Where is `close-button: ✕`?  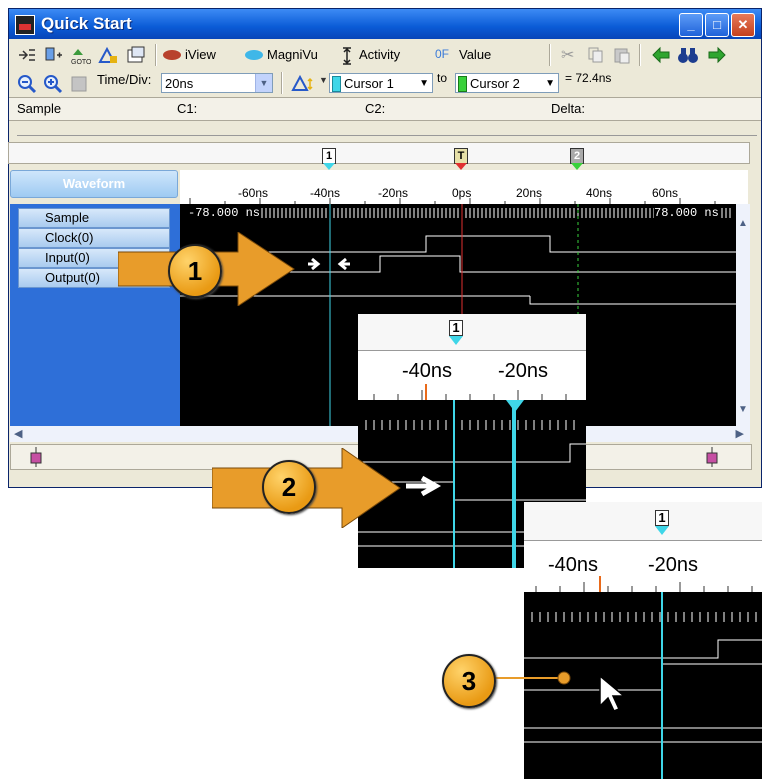 close-button: ✕ is located at coordinates (743, 25).